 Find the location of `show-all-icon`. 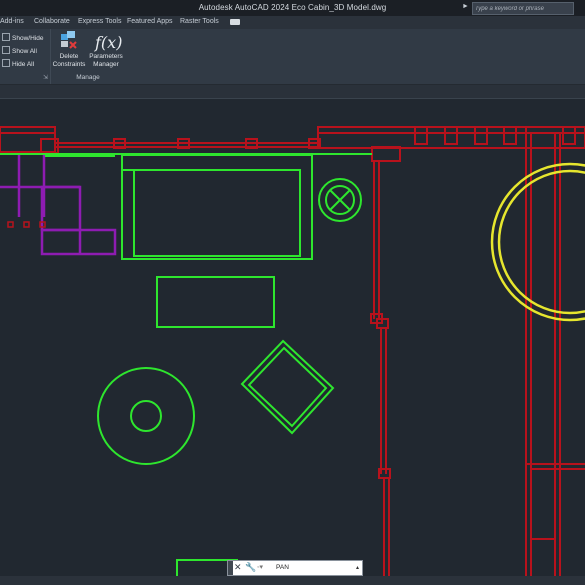

show-all-icon is located at coordinates (6, 50).